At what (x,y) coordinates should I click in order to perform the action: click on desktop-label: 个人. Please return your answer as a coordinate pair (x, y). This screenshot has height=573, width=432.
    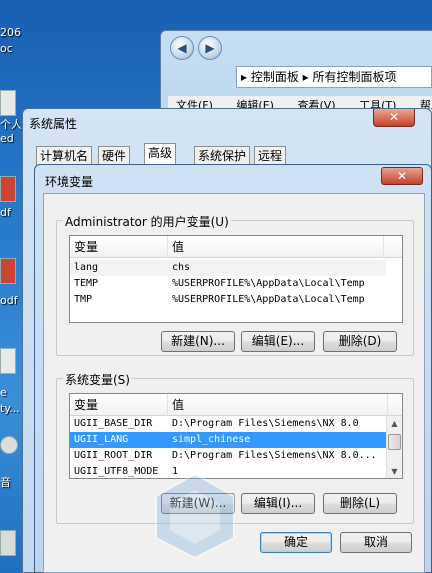
    Looking at the image, I should click on (11, 124).